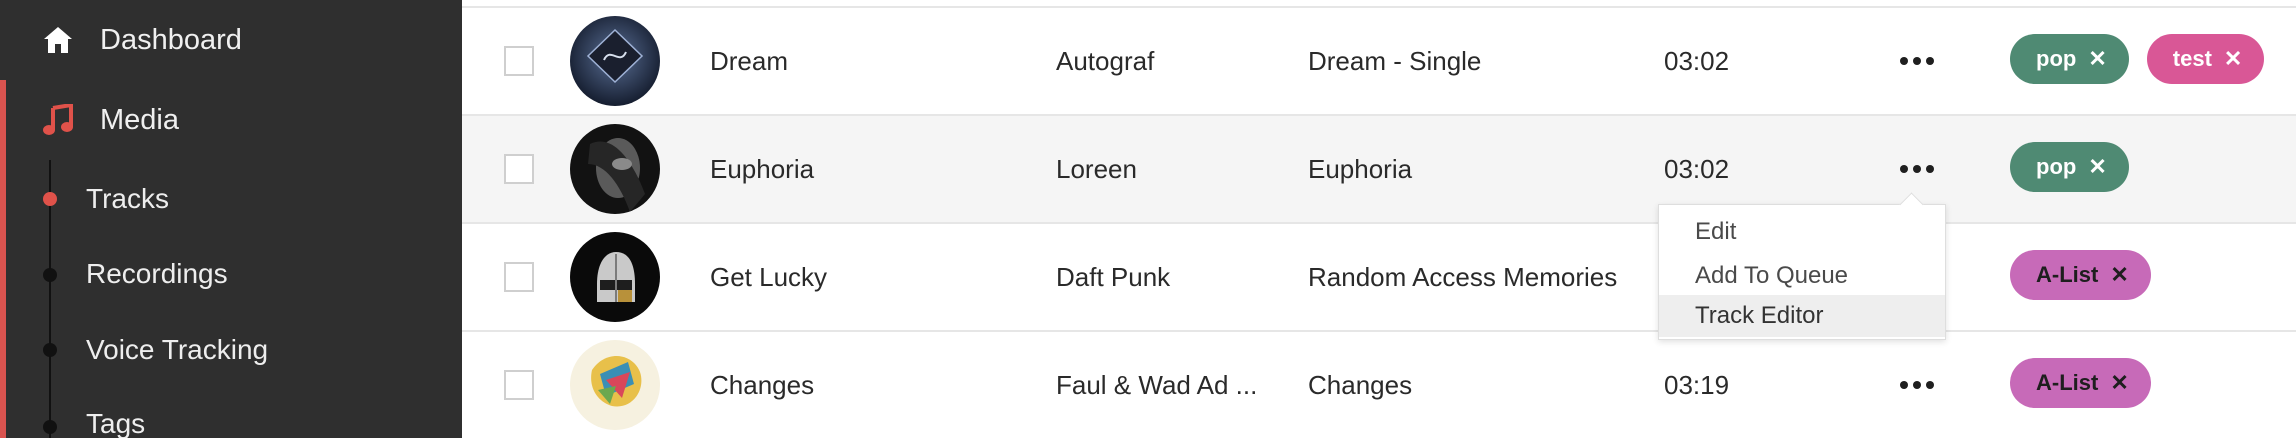  Describe the element at coordinates (157, 274) in the screenshot. I see `sidebar-item-recordings: Recordings` at that location.